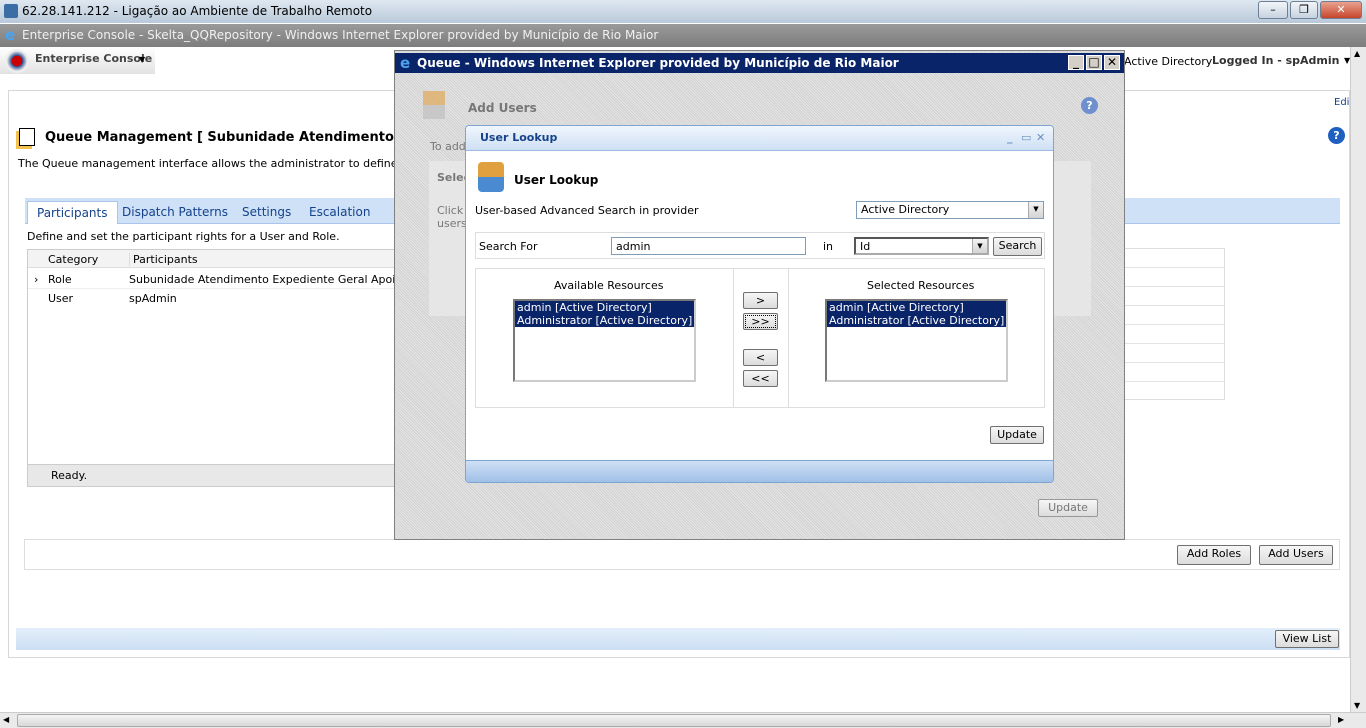 This screenshot has width=1366, height=728. I want to click on field-select: Id ▼, so click(921, 246).